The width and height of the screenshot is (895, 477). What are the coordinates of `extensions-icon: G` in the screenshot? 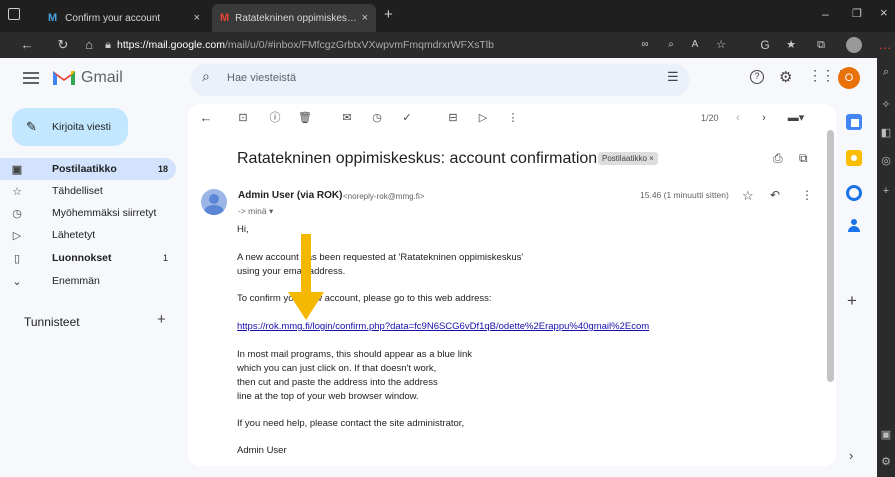 It's located at (765, 45).